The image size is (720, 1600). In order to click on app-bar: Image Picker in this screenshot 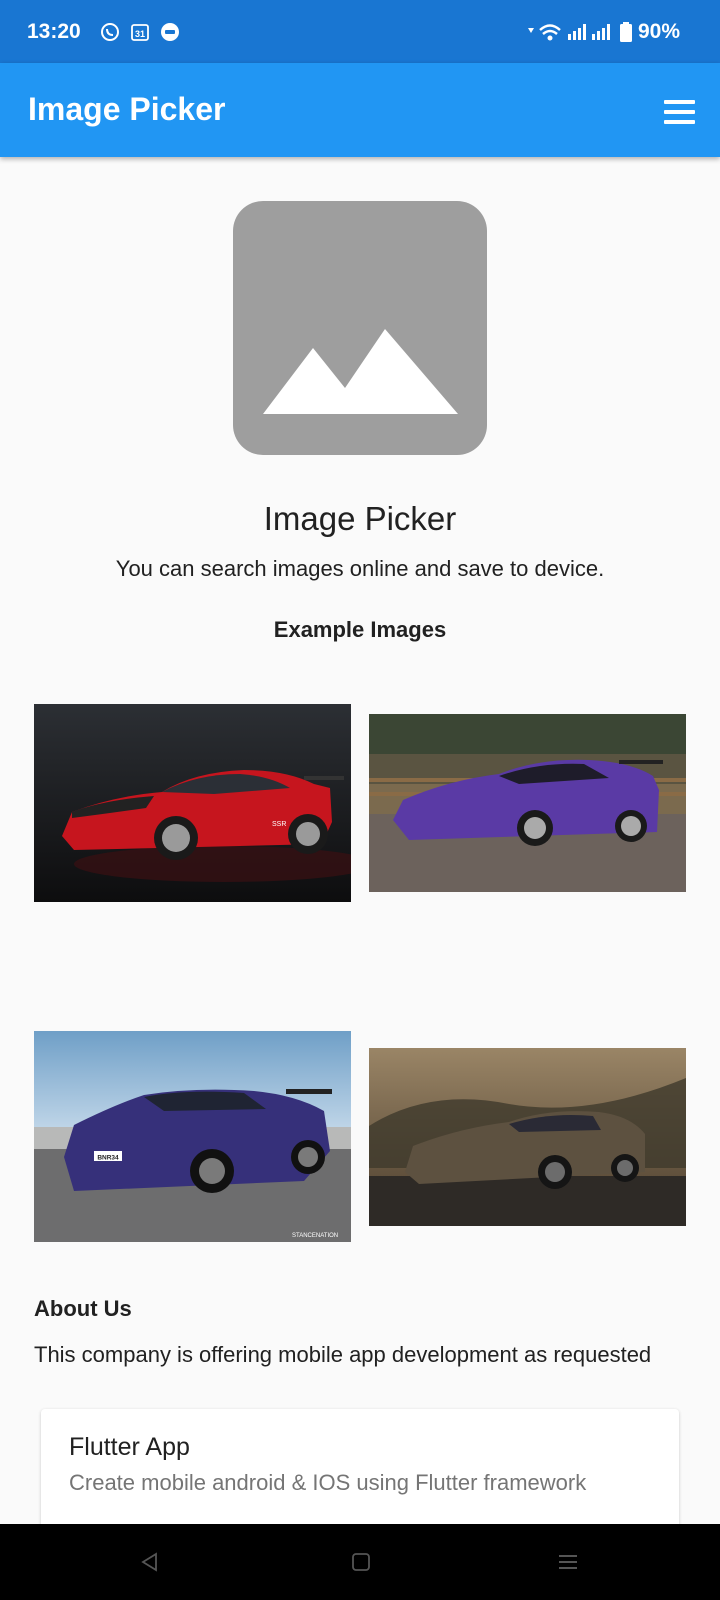, I will do `click(360, 110)`.